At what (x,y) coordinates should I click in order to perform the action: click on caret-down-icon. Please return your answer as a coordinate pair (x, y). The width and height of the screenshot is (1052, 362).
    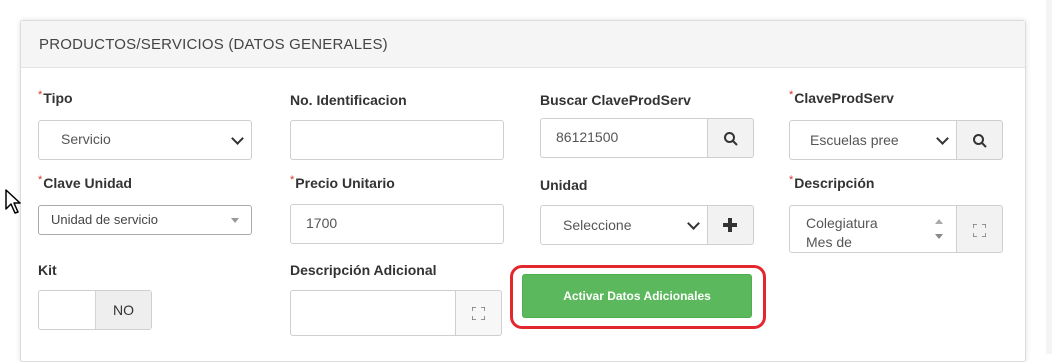
    Looking at the image, I should click on (235, 220).